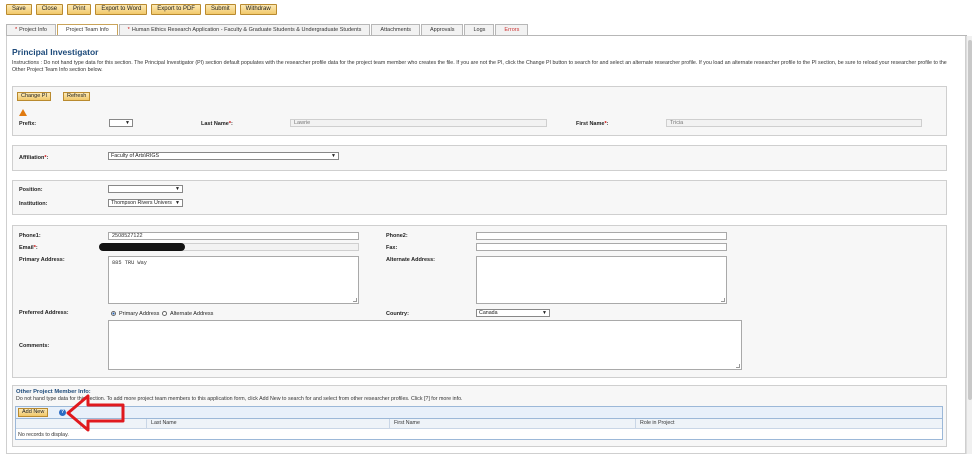 This screenshot has width=973, height=458. Describe the element at coordinates (34, 346) in the screenshot. I see `comments-label: Comments:` at that location.